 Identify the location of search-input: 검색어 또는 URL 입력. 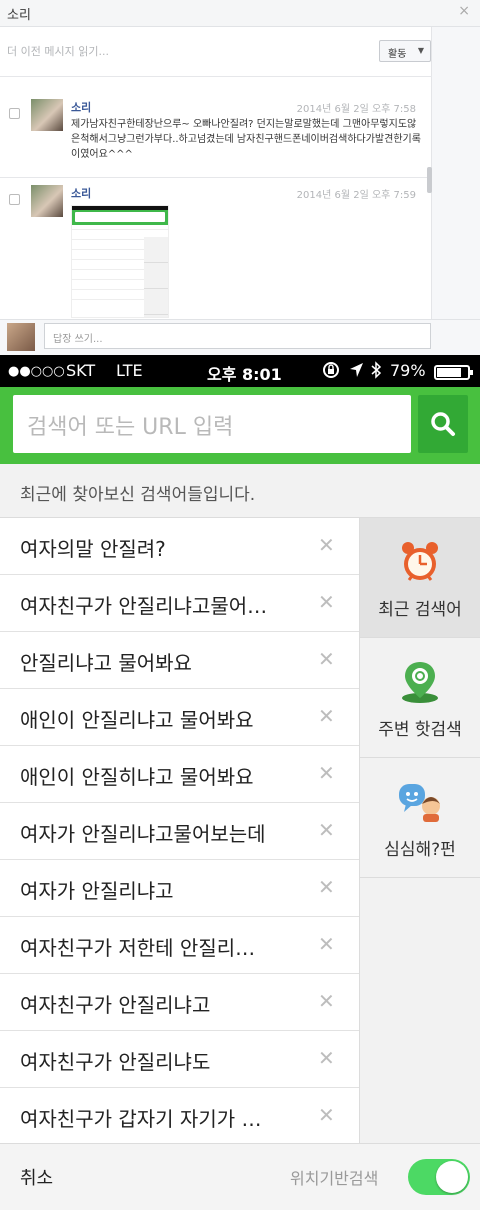
(212, 424).